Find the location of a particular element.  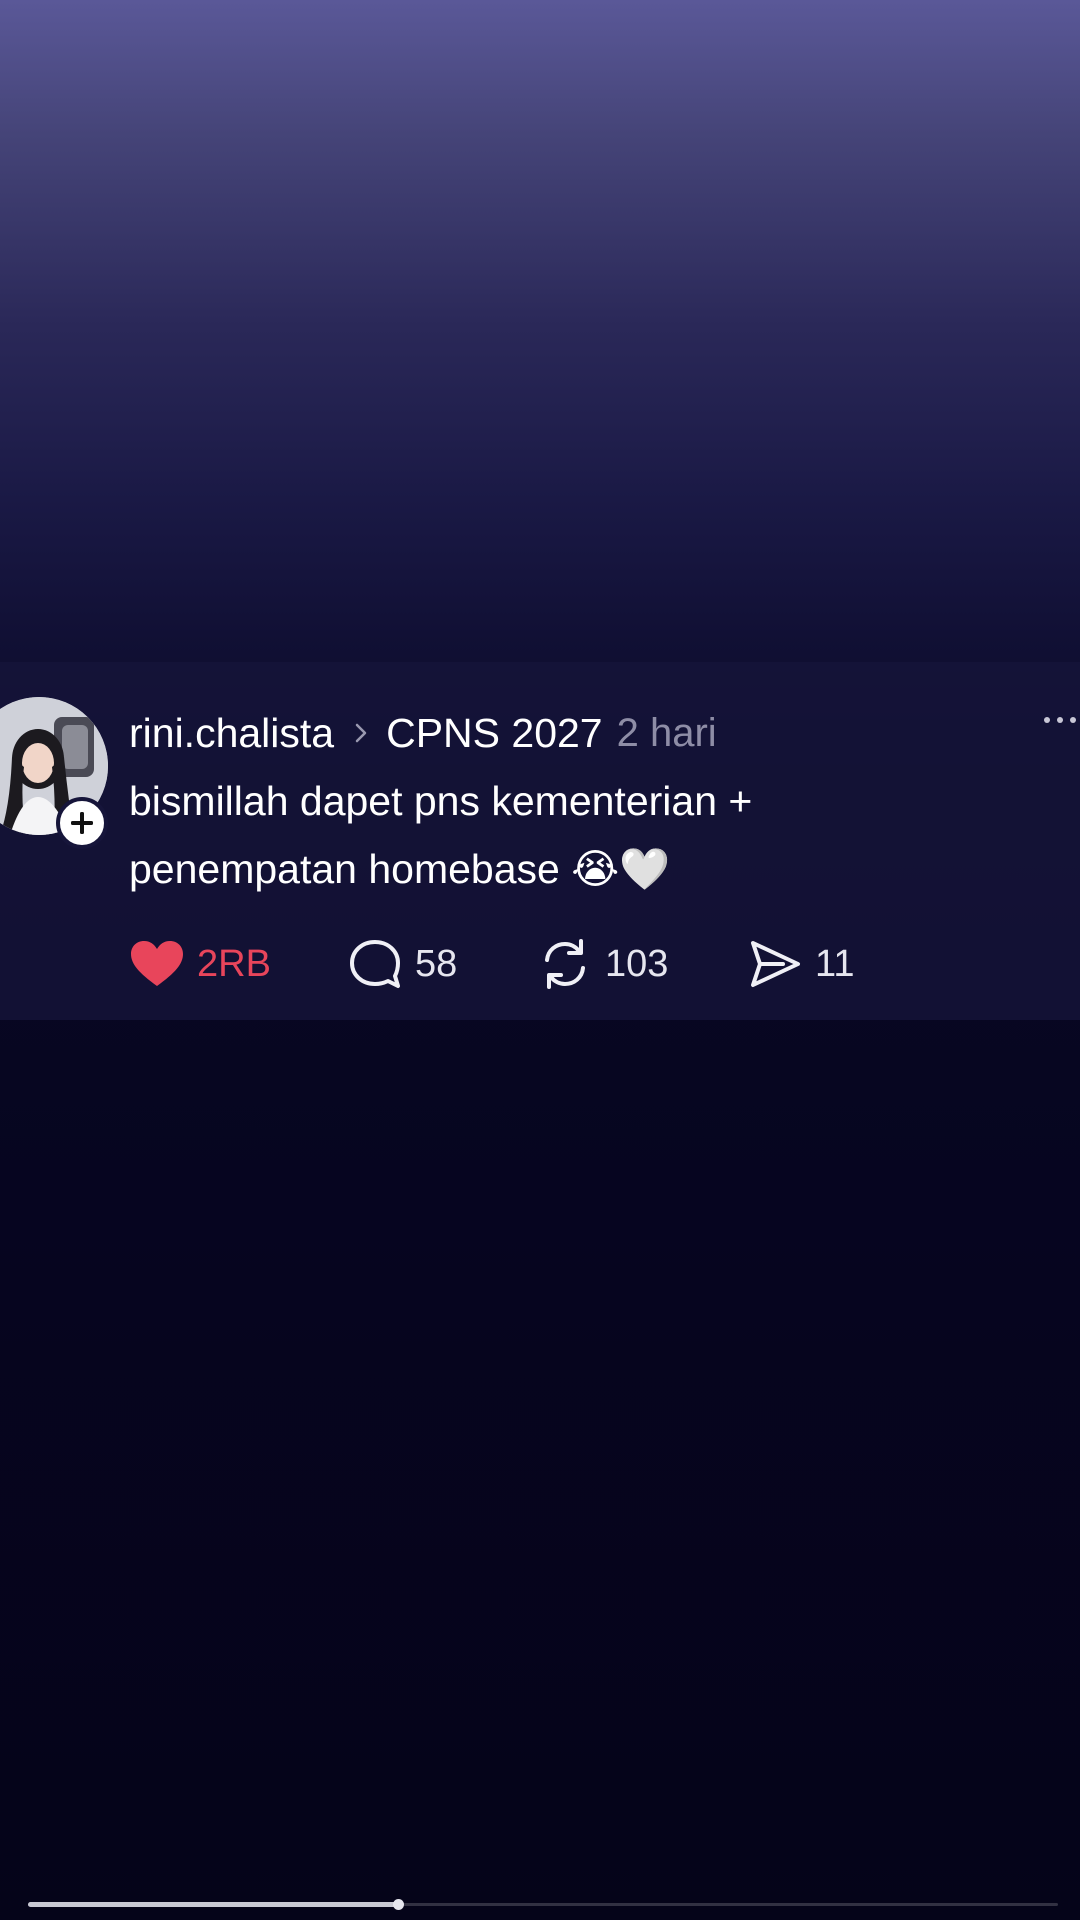

share-button: 11 is located at coordinates (807, 964).